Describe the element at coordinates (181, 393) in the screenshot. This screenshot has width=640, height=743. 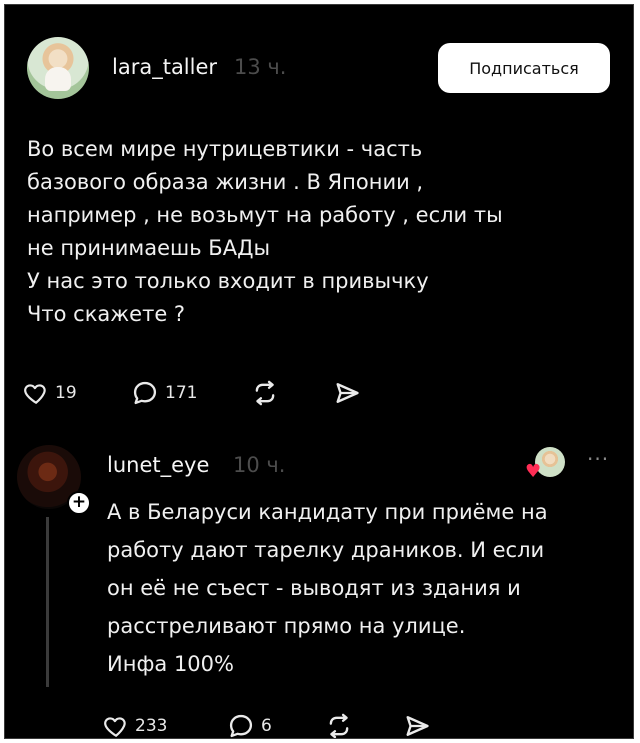
I see `comment-count: 171` at that location.